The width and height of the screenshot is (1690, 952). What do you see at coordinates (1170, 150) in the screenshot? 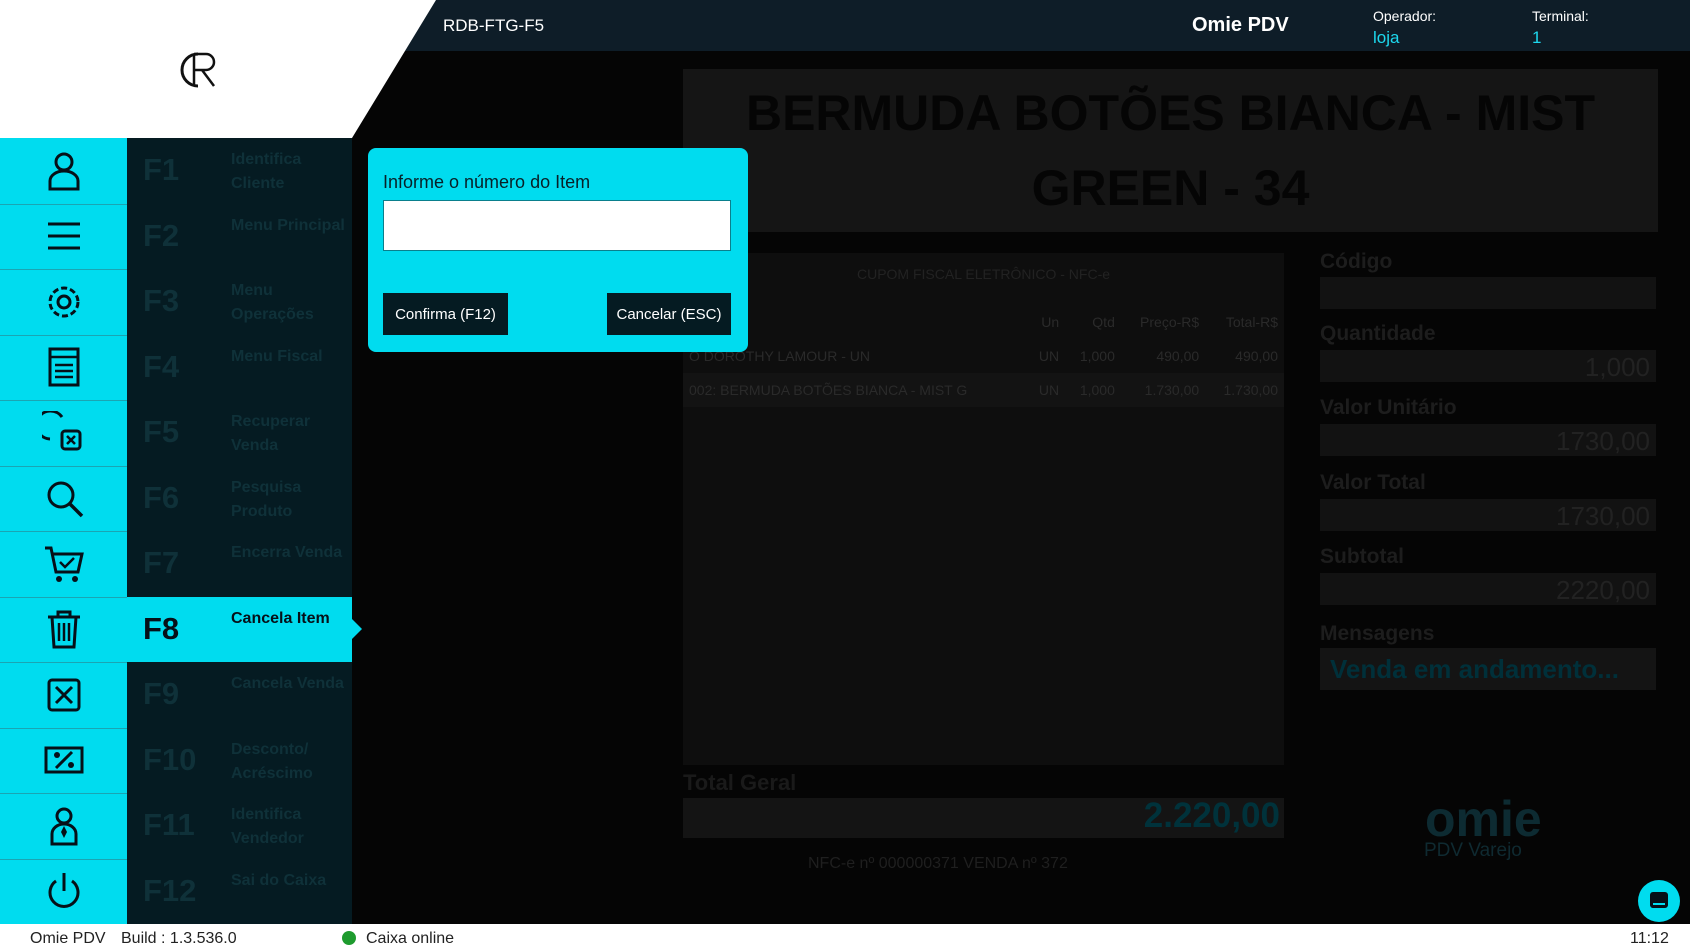
I see `product-name-banner: BERMUDA BOTÕES BIANCA - MIST GREEN - 34` at bounding box center [1170, 150].